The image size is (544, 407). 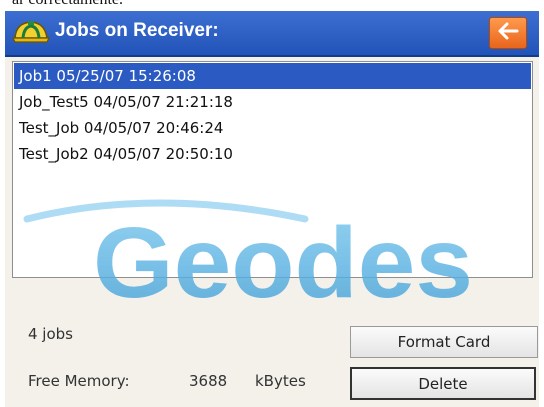 What do you see at coordinates (280, 381) in the screenshot?
I see `free-memory-unit: kBytes` at bounding box center [280, 381].